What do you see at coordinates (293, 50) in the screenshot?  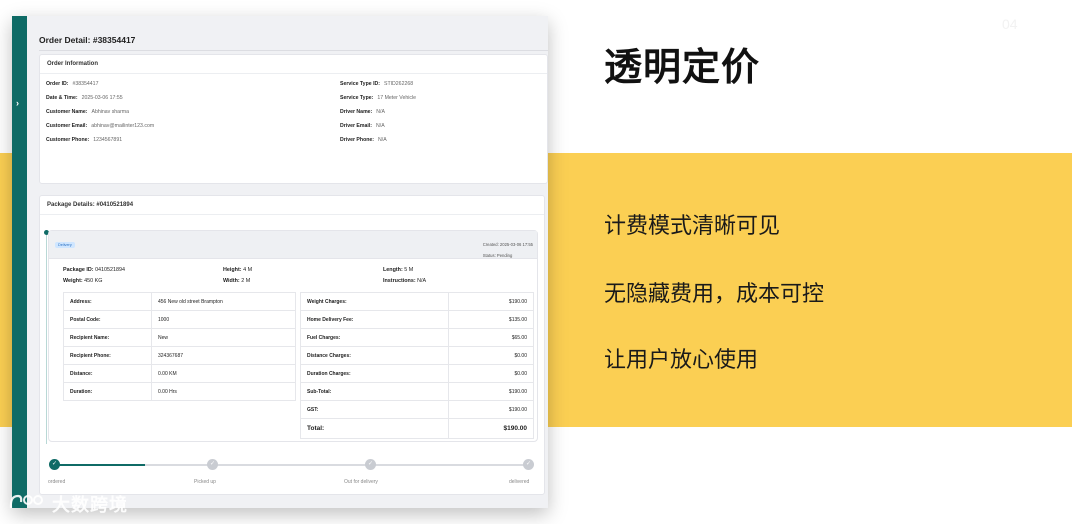 I see `divider` at bounding box center [293, 50].